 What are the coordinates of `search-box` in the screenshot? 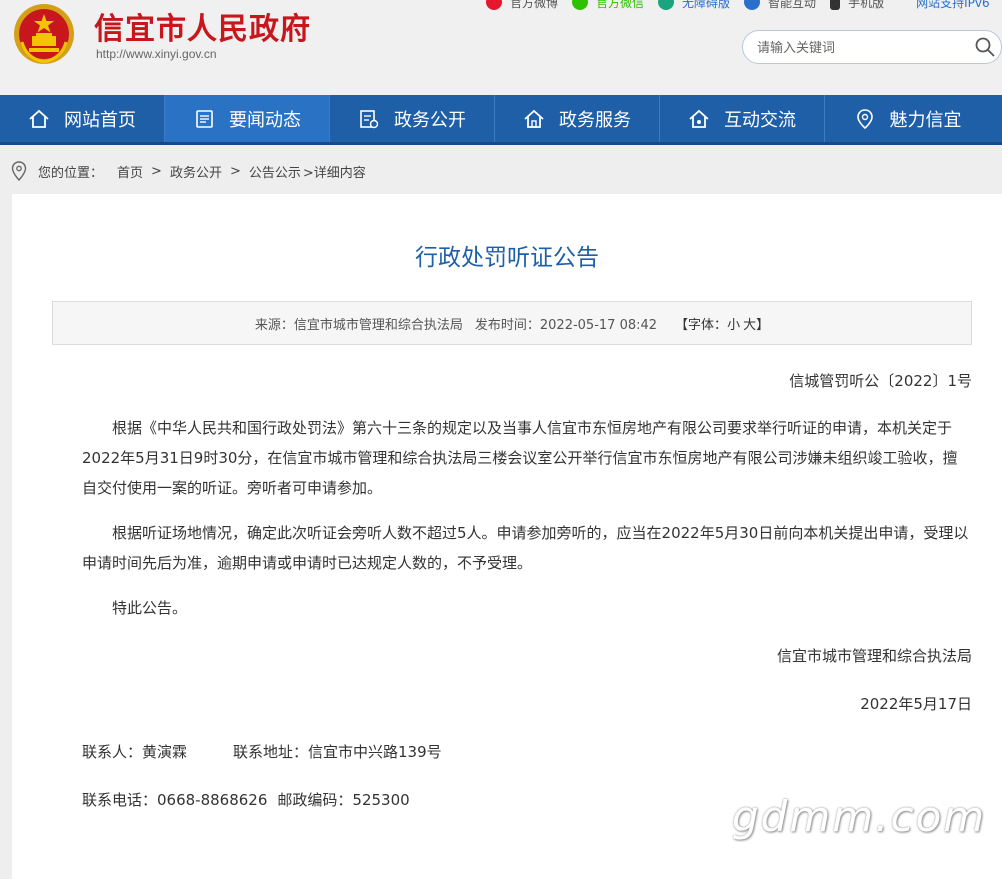 It's located at (872, 47).